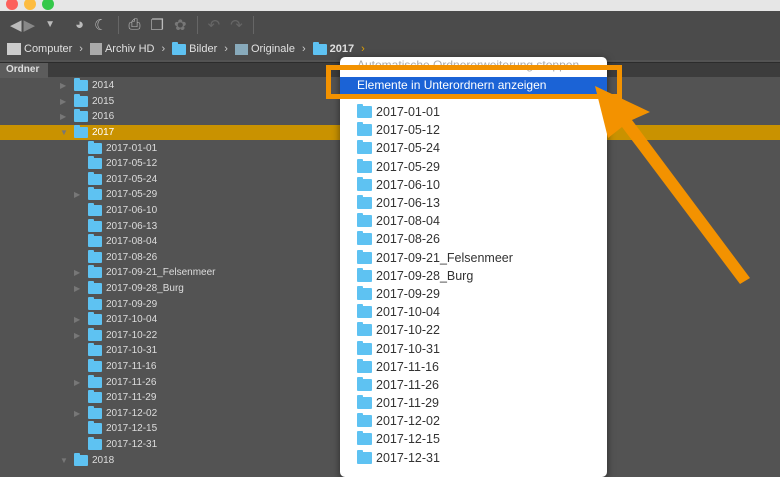 This screenshot has width=780, height=477. What do you see at coordinates (435, 458) in the screenshot?
I see `menu-folder-item: 2017-12-31` at bounding box center [435, 458].